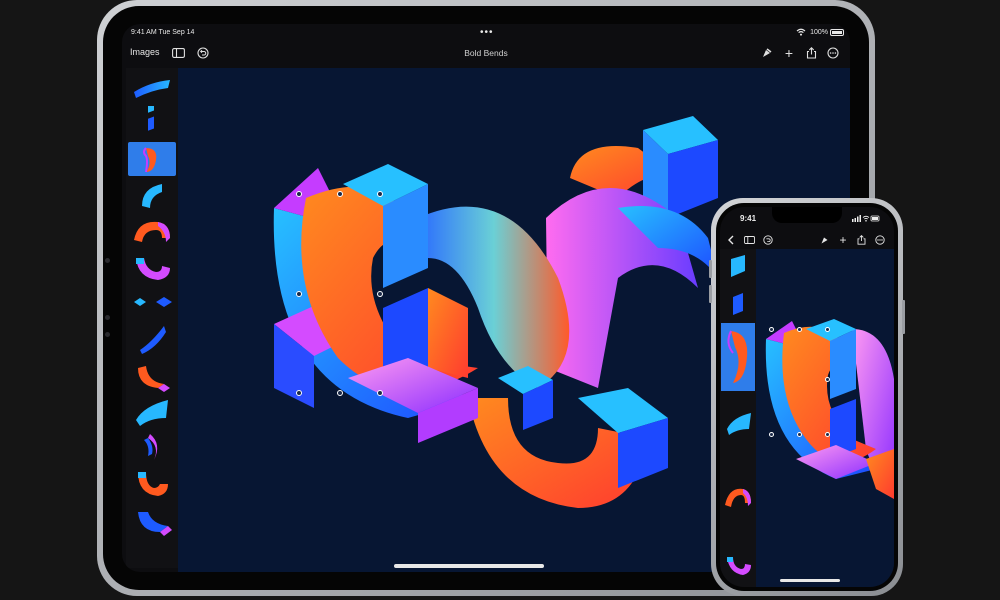 This screenshot has width=1000, height=600. I want to click on thumbnail-blue-panel, so click(738, 267).